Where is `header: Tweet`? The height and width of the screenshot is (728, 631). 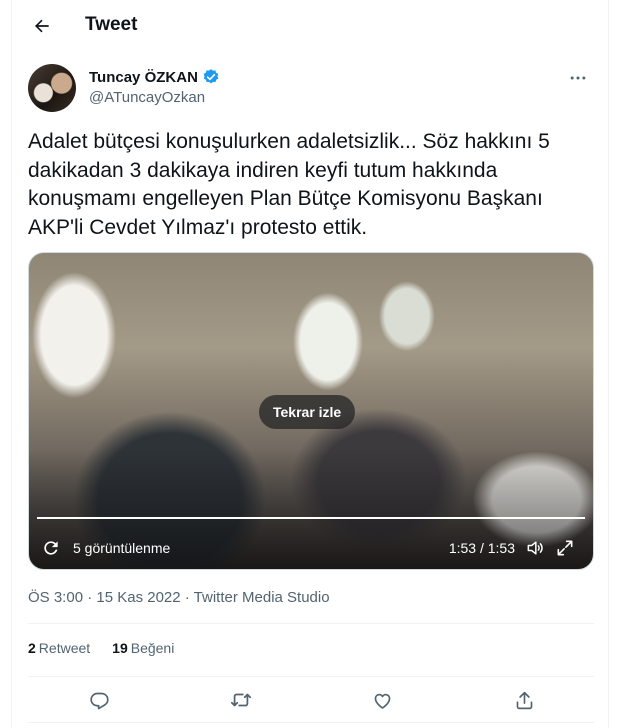
header: Tweet is located at coordinates (310, 26).